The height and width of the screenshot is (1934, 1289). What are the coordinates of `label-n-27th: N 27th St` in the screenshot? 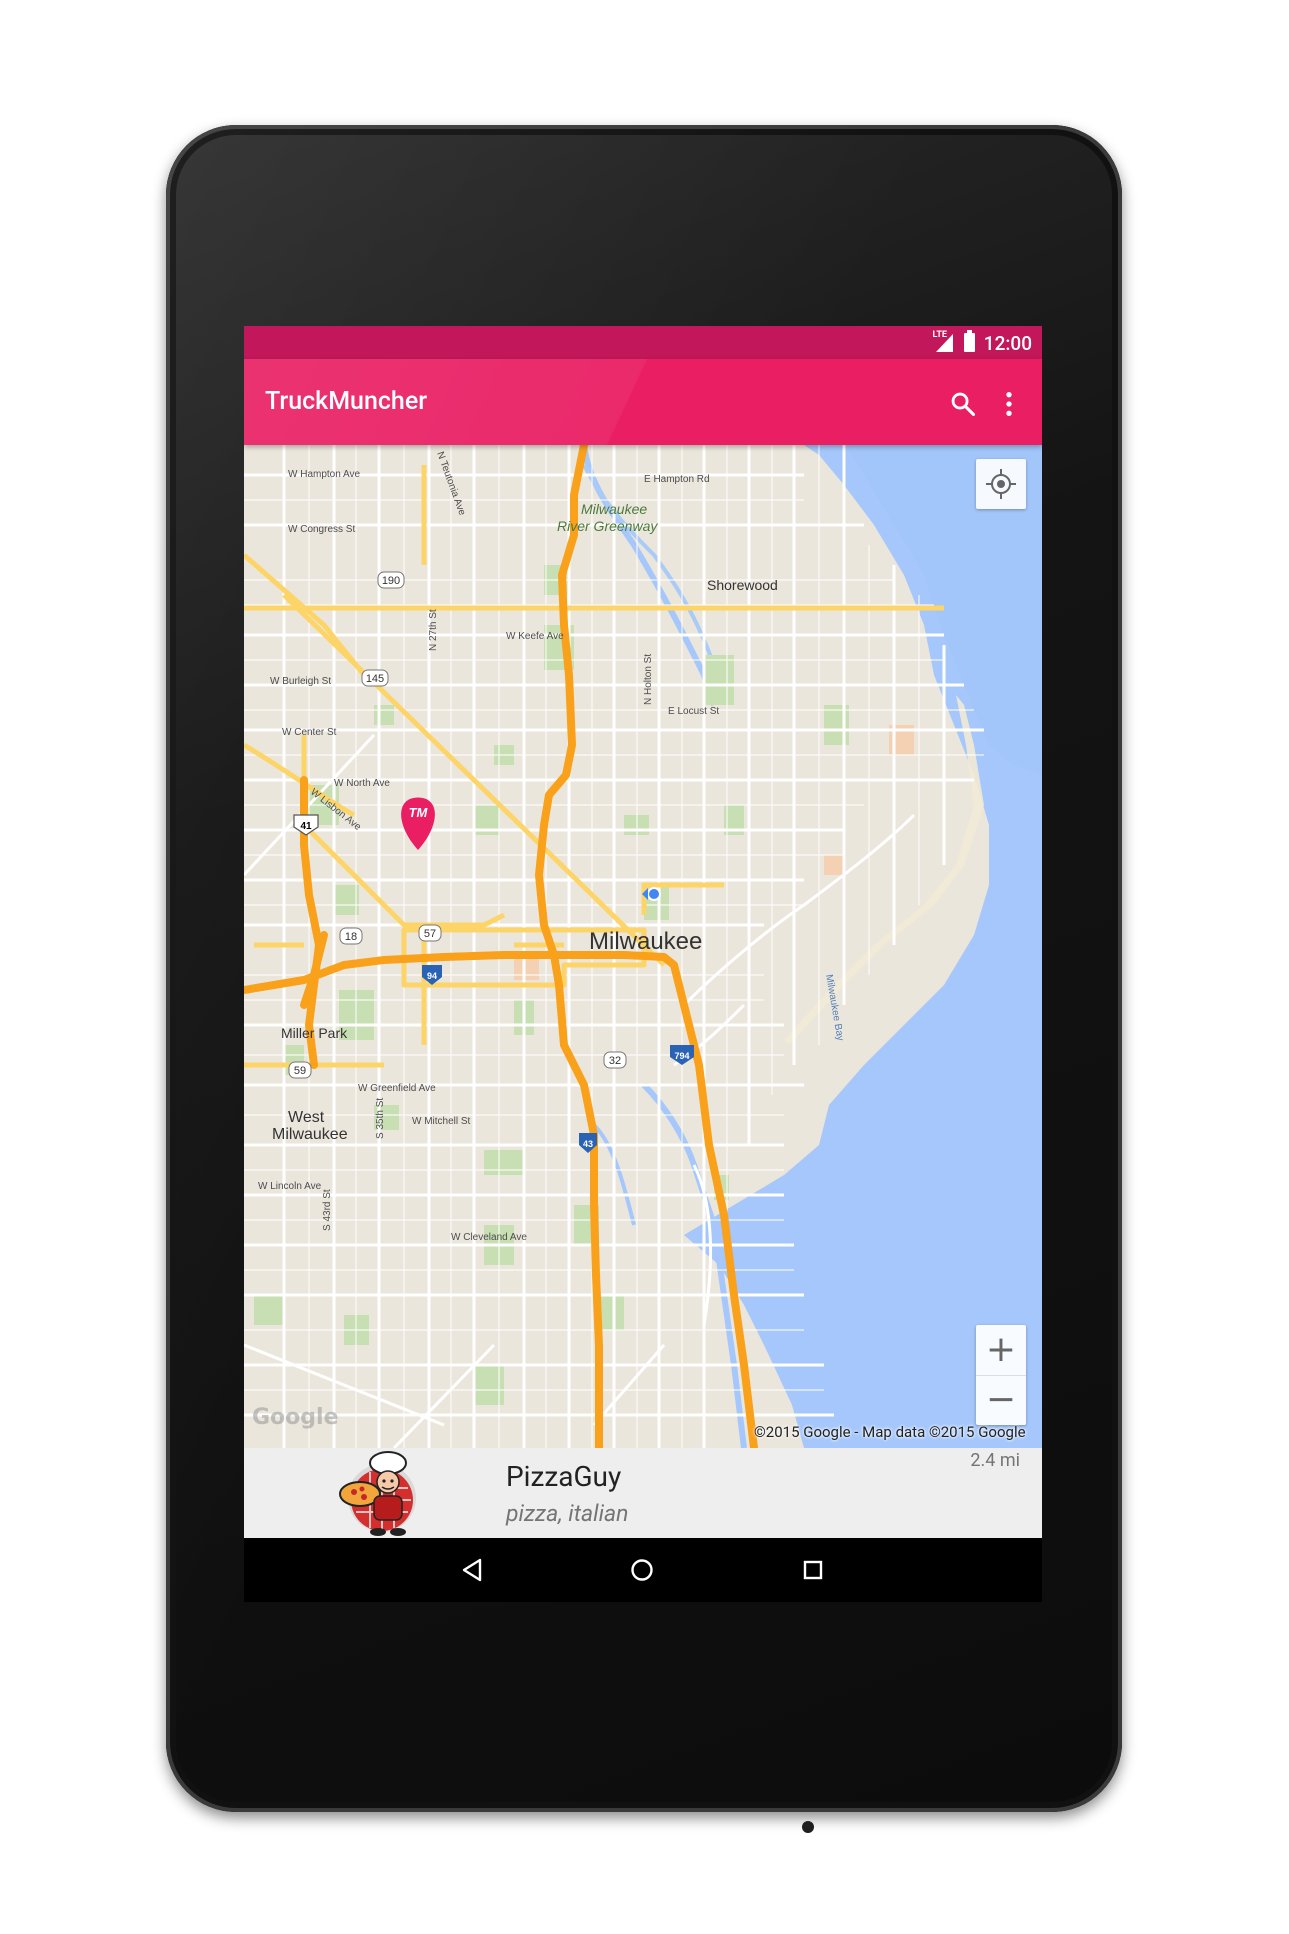 It's located at (433, 630).